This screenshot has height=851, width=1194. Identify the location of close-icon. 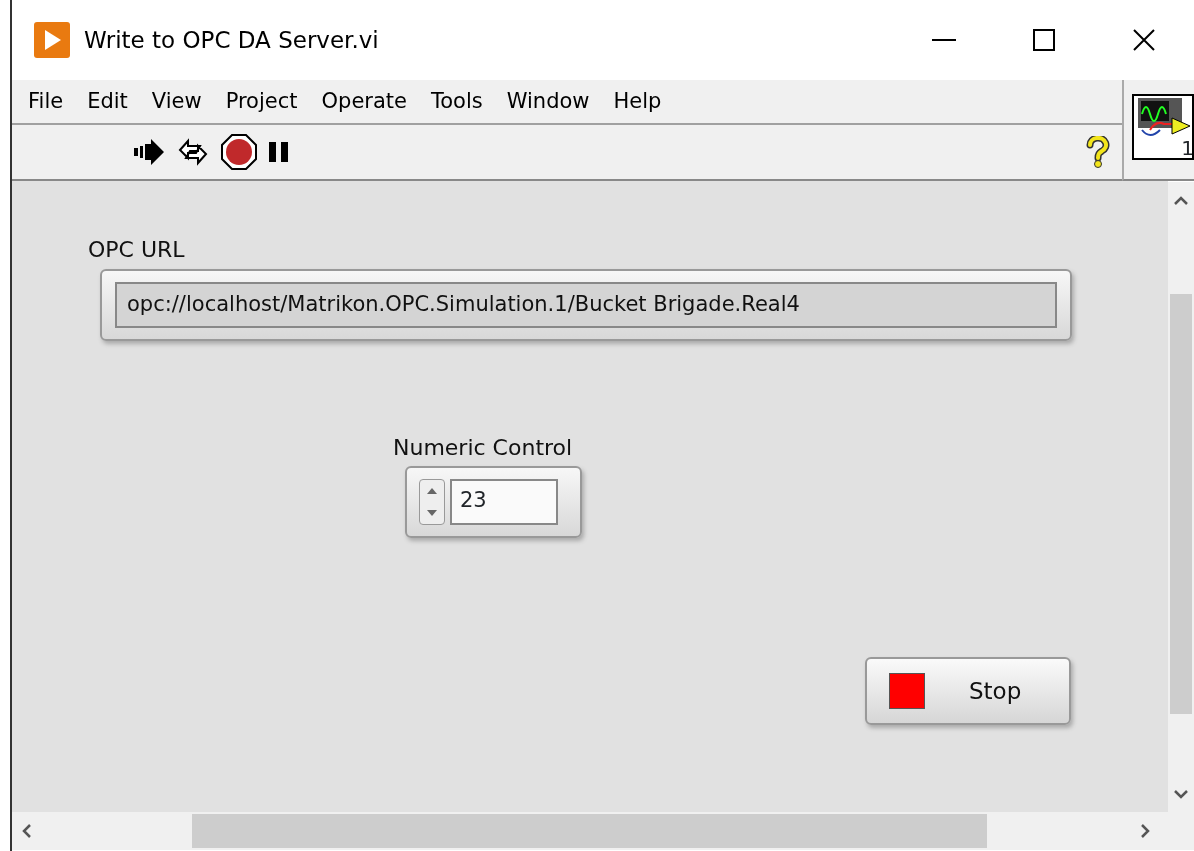
(1144, 40).